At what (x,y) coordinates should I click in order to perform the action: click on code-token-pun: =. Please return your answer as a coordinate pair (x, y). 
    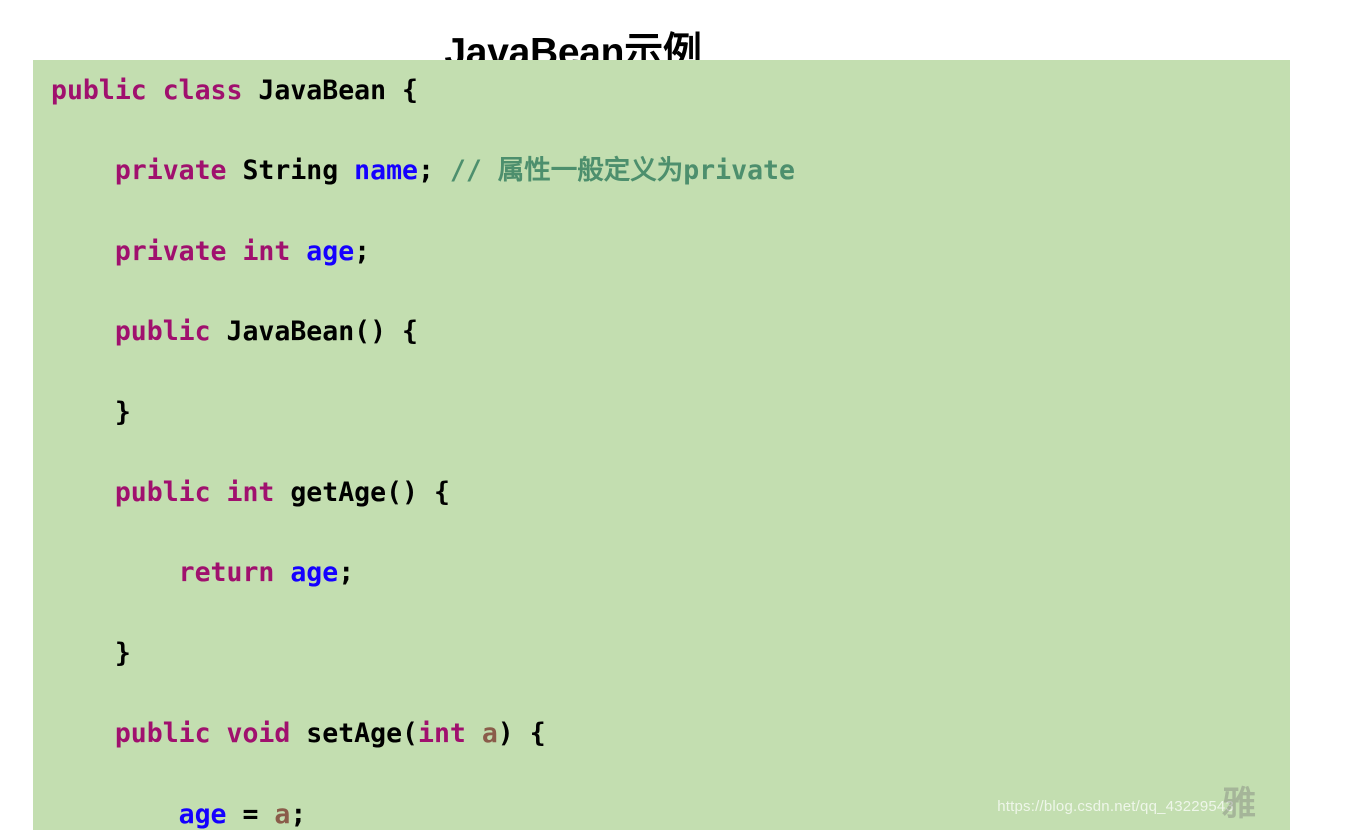
    Looking at the image, I should click on (250, 814).